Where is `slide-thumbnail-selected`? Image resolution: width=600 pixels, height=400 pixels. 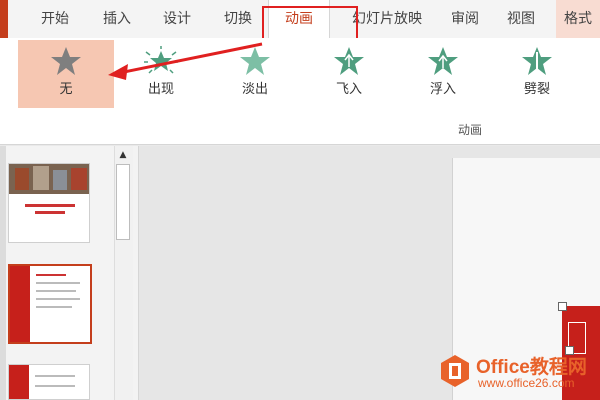 slide-thumbnail-selected is located at coordinates (50, 304).